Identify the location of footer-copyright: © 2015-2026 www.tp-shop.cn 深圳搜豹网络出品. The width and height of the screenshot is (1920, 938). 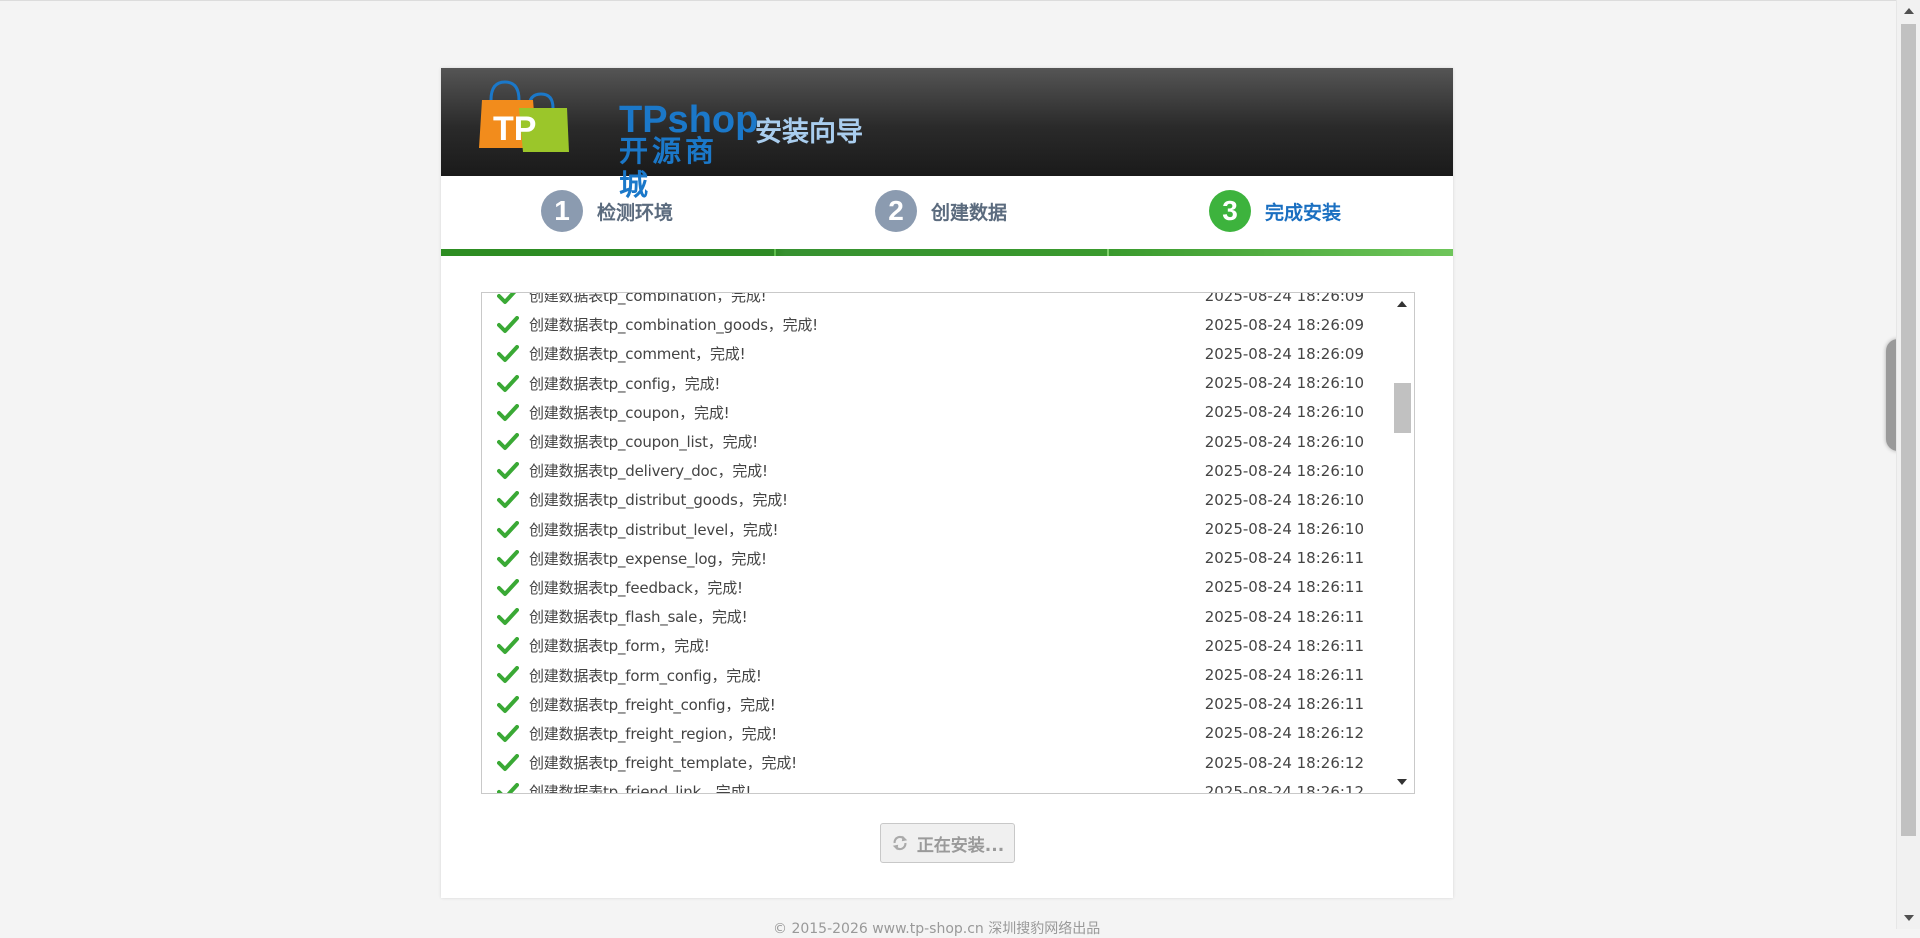
(937, 929).